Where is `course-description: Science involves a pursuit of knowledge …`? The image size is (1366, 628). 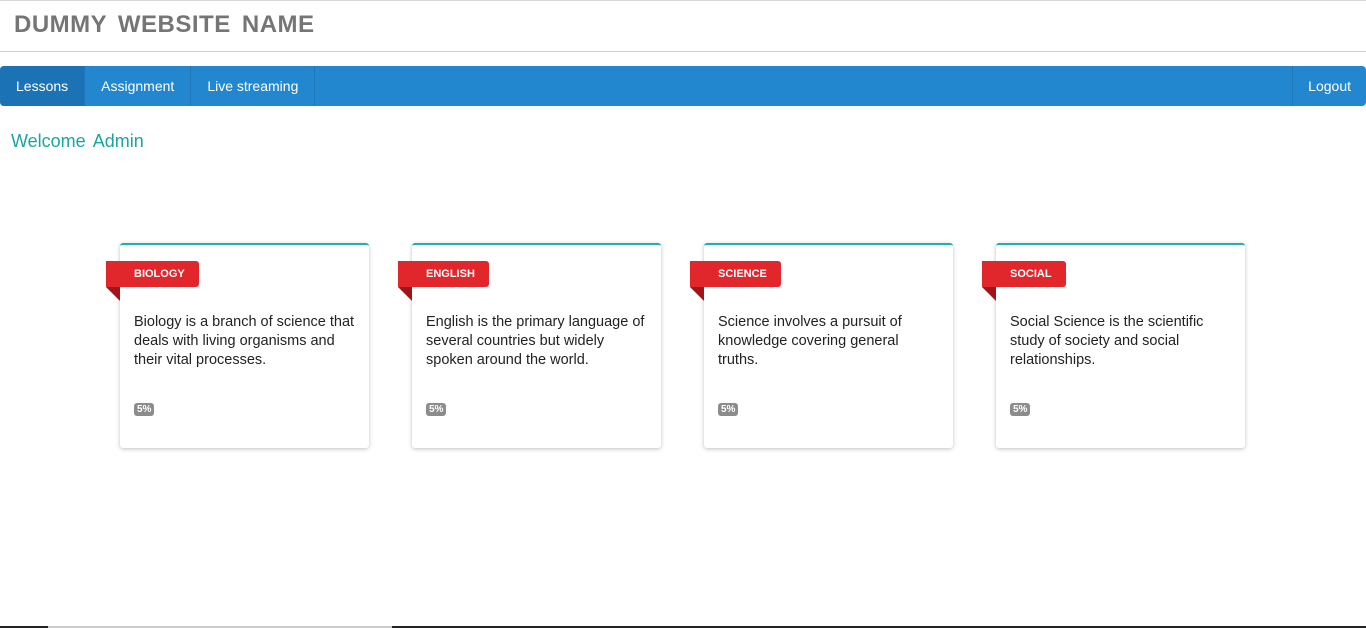
course-description: Science involves a pursuit of knowledge … is located at coordinates (810, 341).